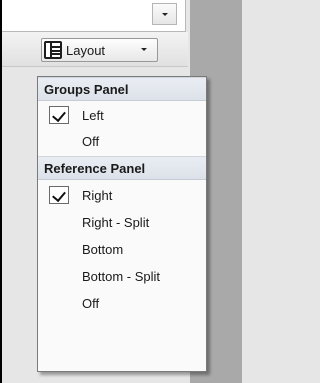  Describe the element at coordinates (94, 16) in the screenshot. I see `combo-box` at that location.